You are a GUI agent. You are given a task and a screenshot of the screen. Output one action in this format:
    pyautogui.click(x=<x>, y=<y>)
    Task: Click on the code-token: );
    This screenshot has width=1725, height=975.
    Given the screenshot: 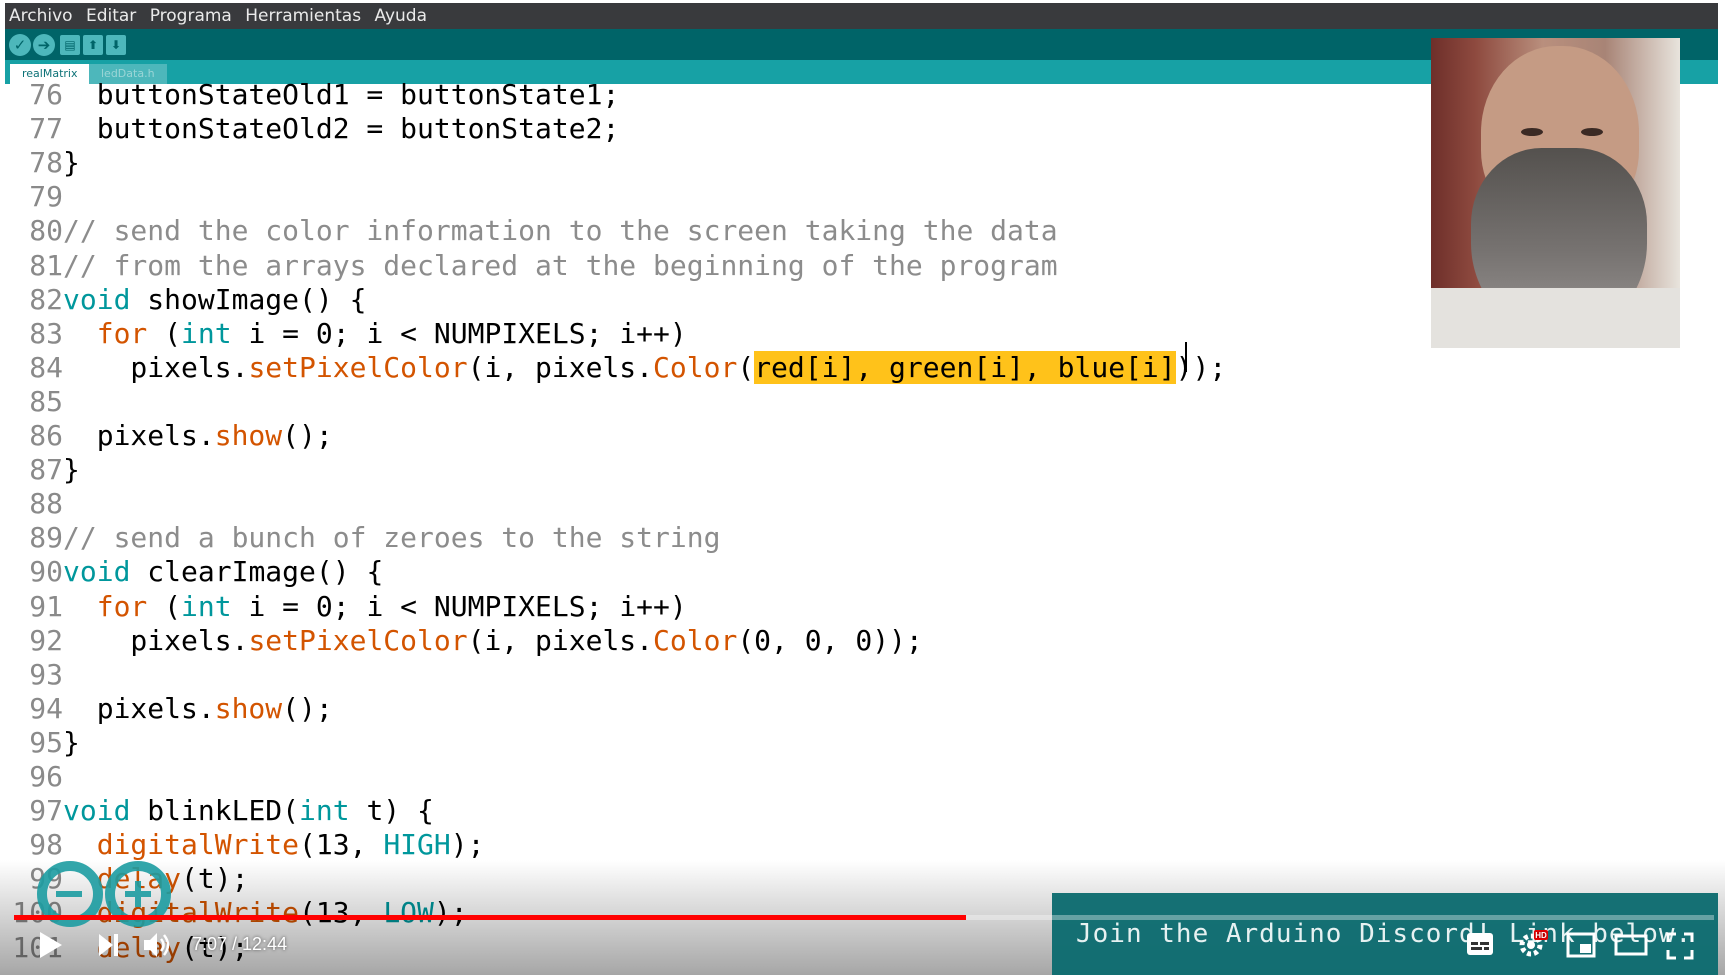 What is the action you would take?
    pyautogui.click(x=467, y=845)
    